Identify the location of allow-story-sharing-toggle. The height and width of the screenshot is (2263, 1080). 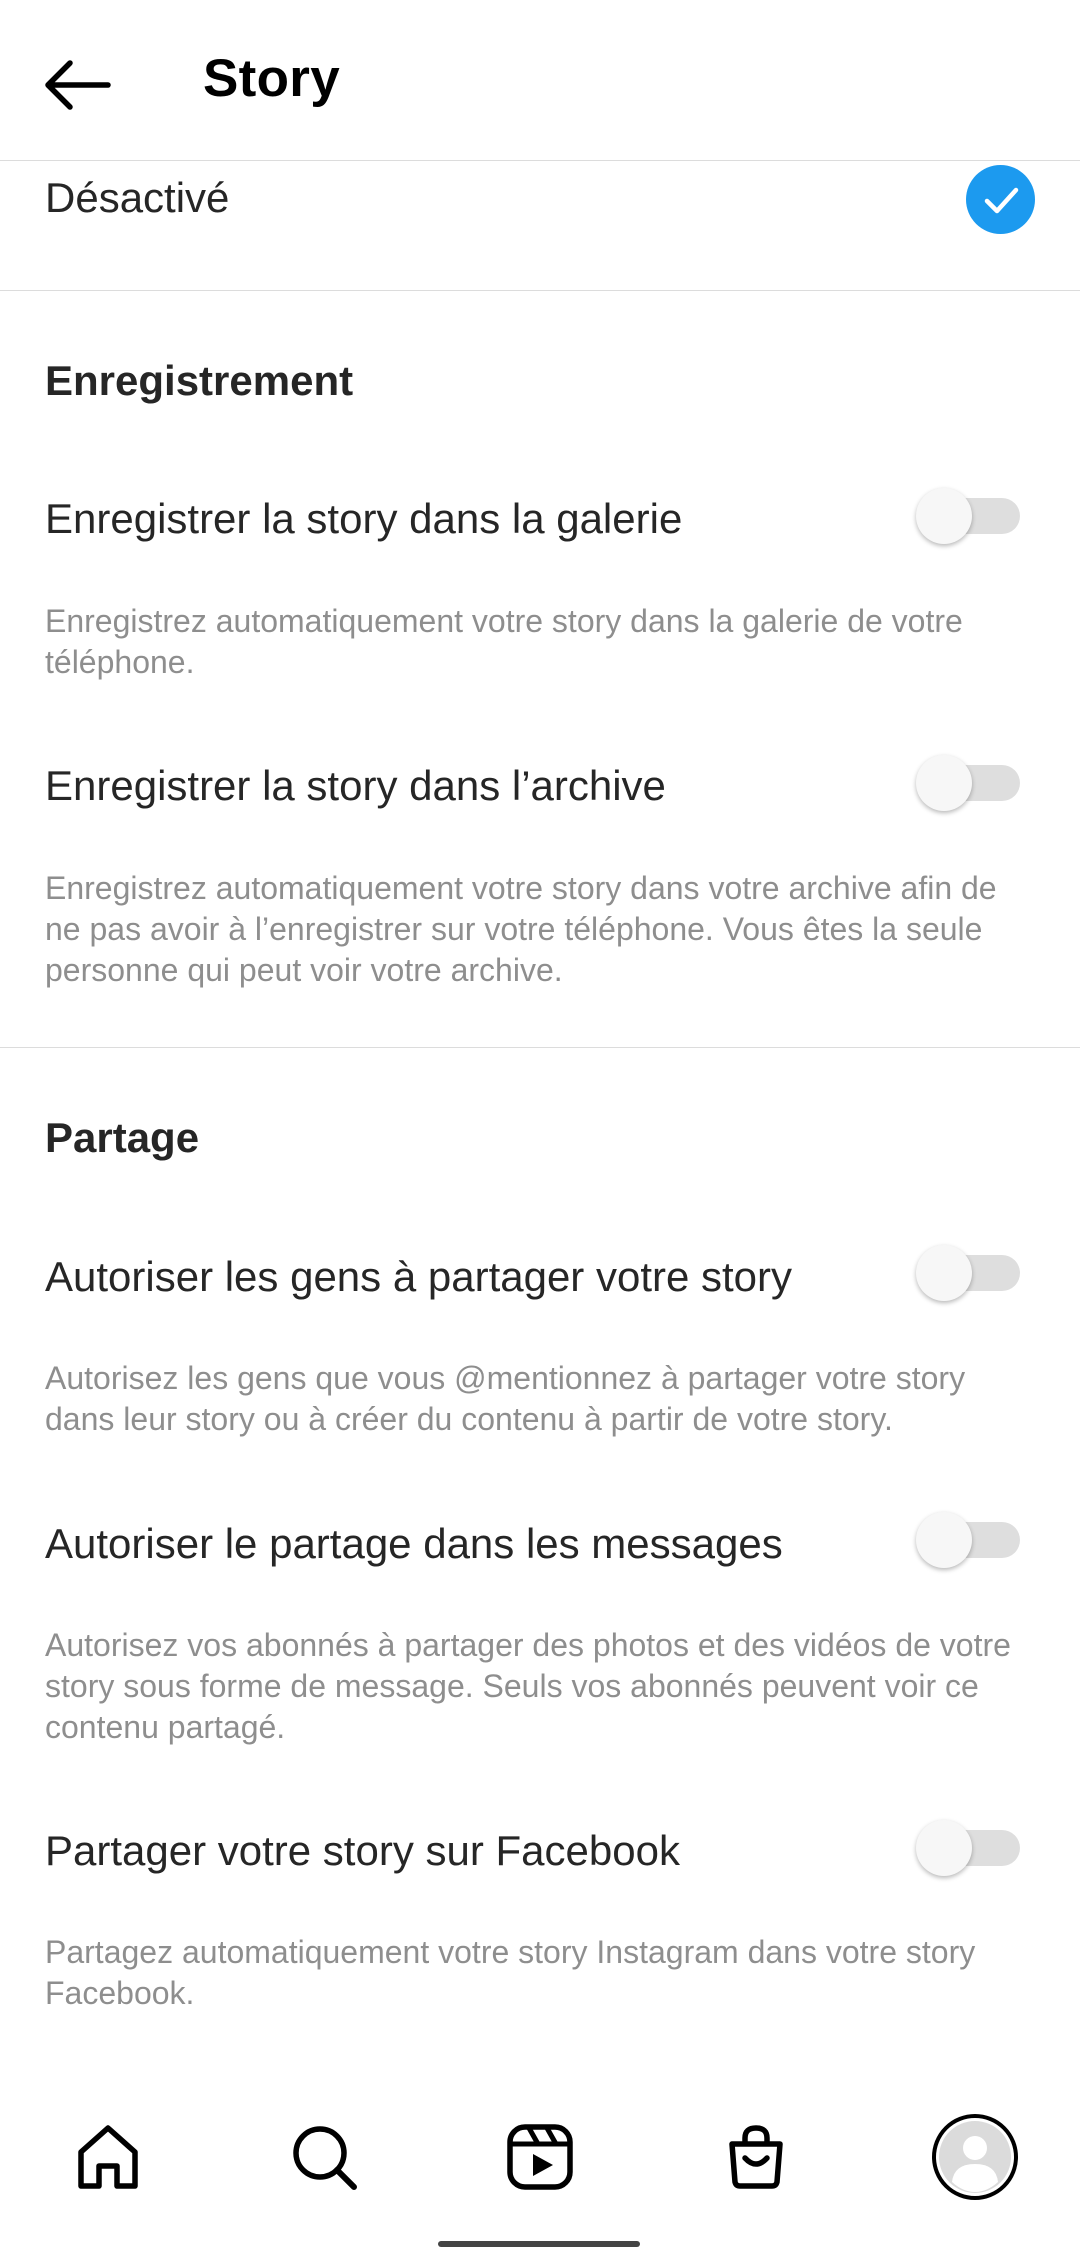
(969, 1273).